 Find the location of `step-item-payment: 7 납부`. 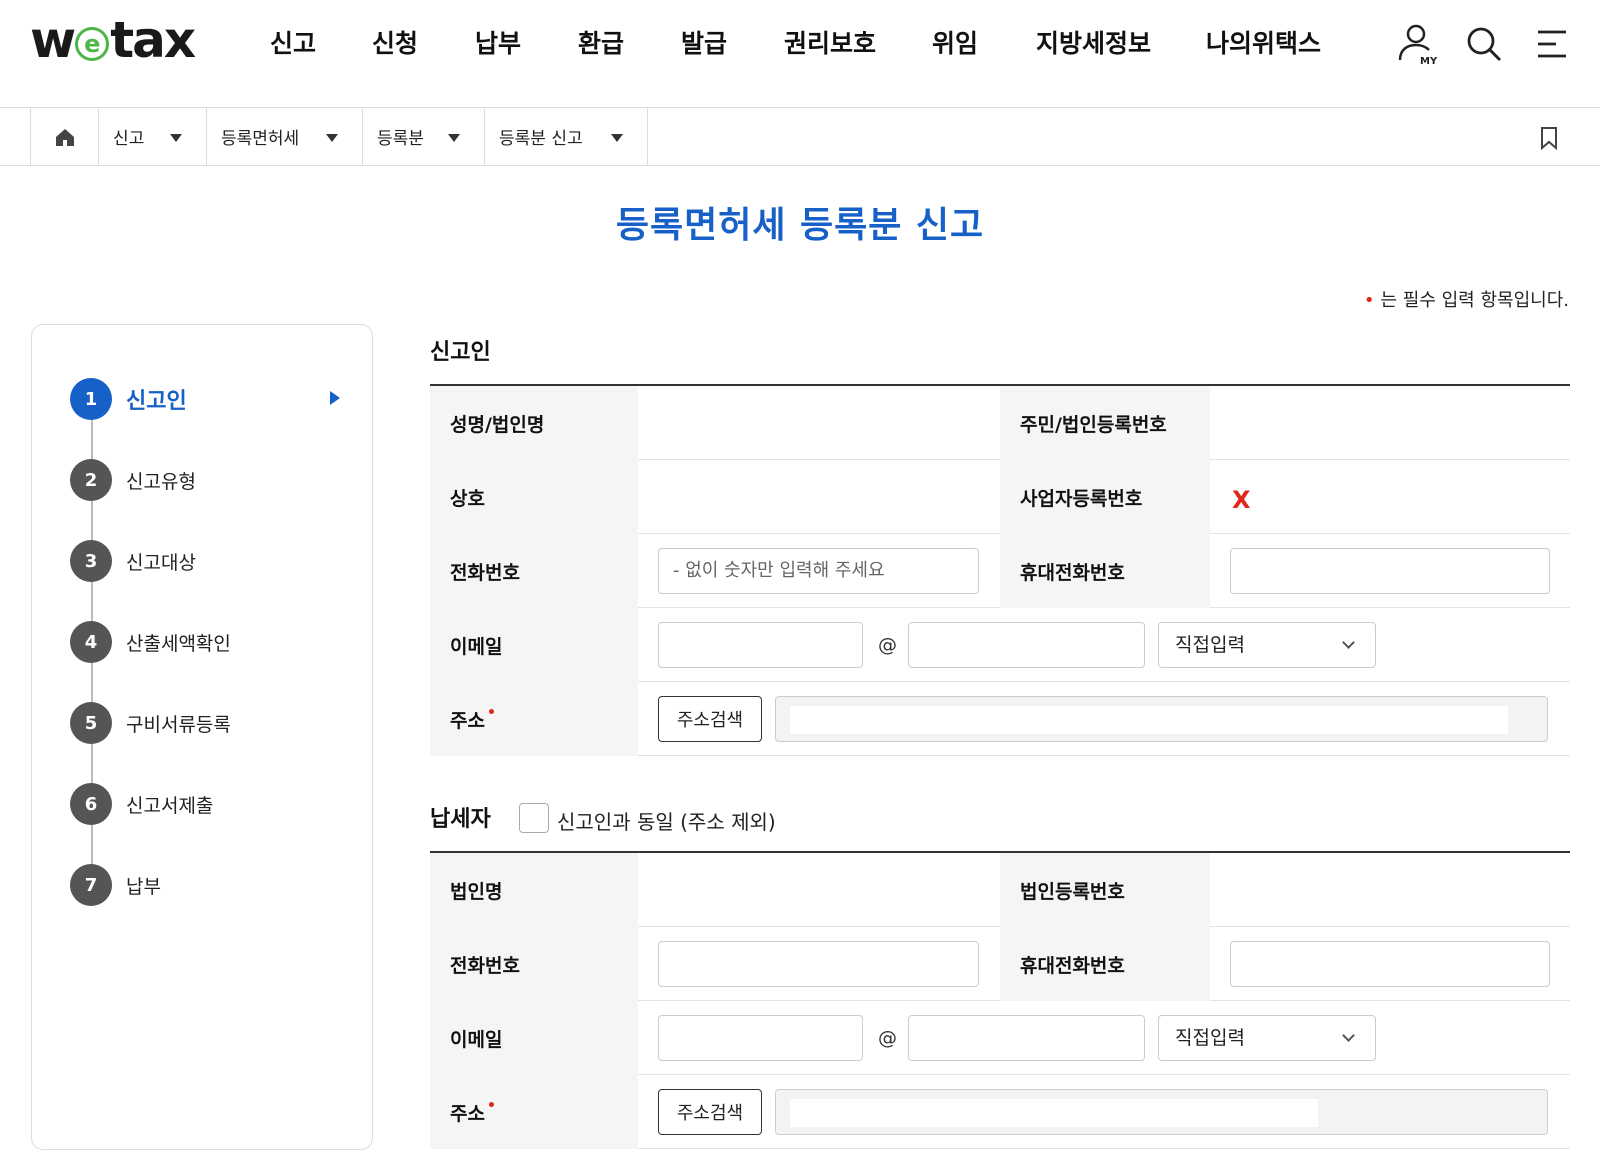

step-item-payment: 7 납부 is located at coordinates (205, 885).